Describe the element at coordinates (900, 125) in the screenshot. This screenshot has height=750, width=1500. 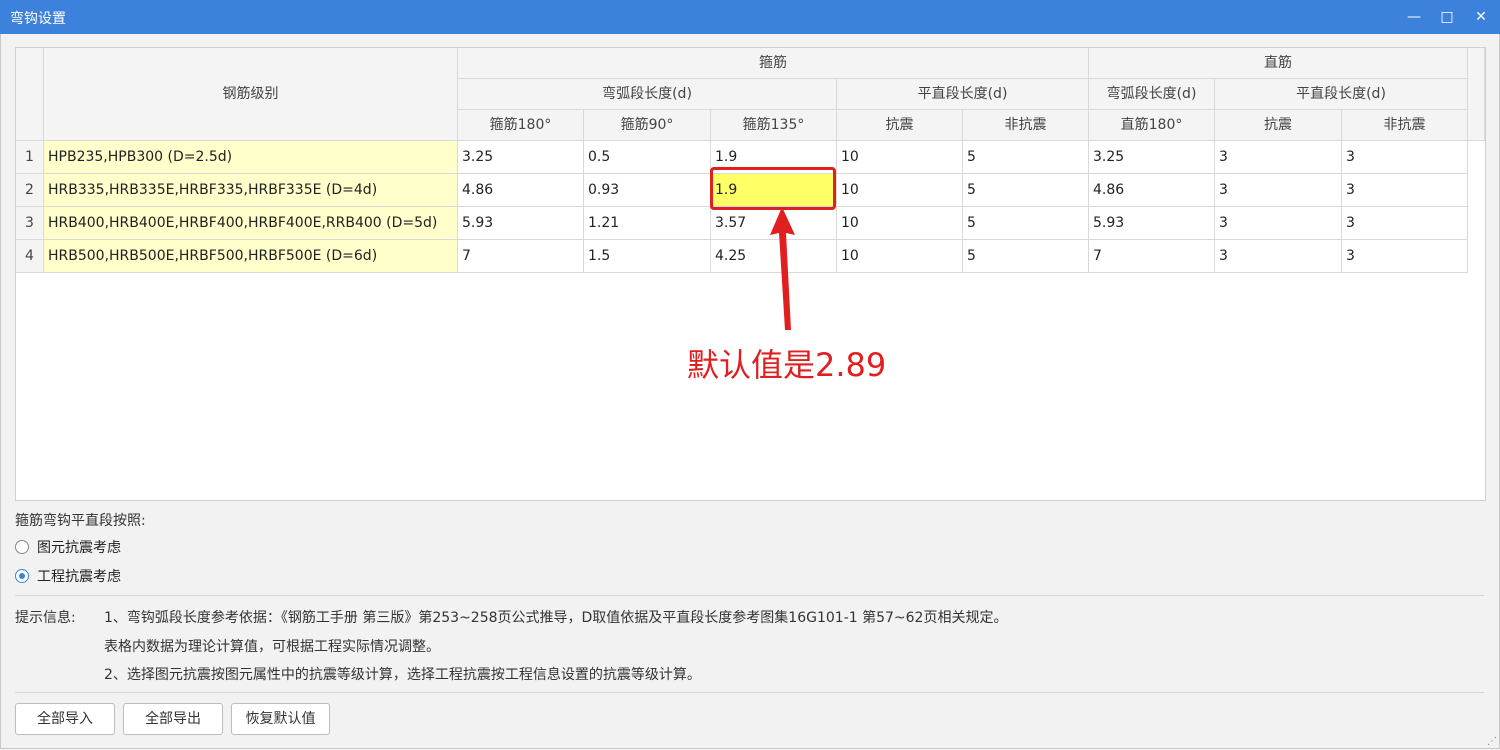
I see `header-stirrup-seismic: 抗震` at that location.